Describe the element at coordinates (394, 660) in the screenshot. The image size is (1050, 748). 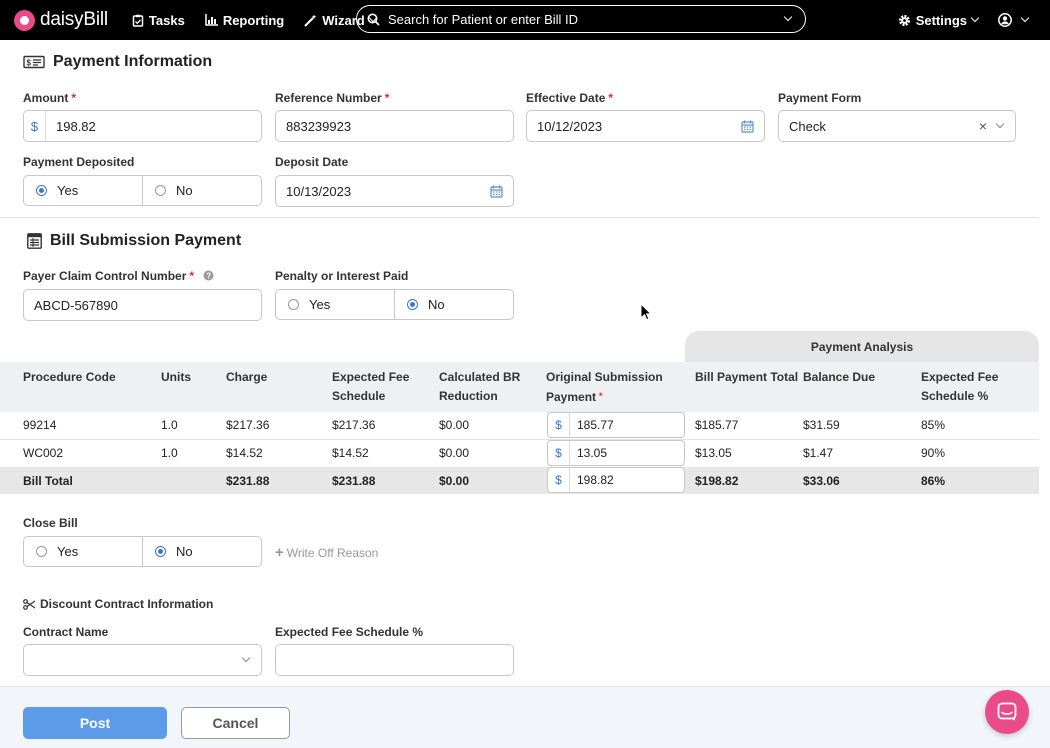
I see `expected-fee-pct-field` at that location.